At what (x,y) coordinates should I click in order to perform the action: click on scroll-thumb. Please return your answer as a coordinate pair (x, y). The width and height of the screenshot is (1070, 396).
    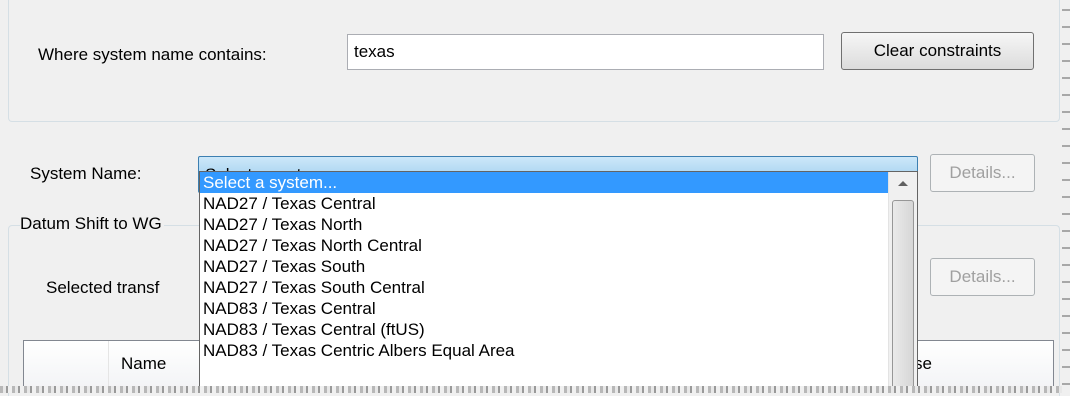
    Looking at the image, I should click on (903, 295).